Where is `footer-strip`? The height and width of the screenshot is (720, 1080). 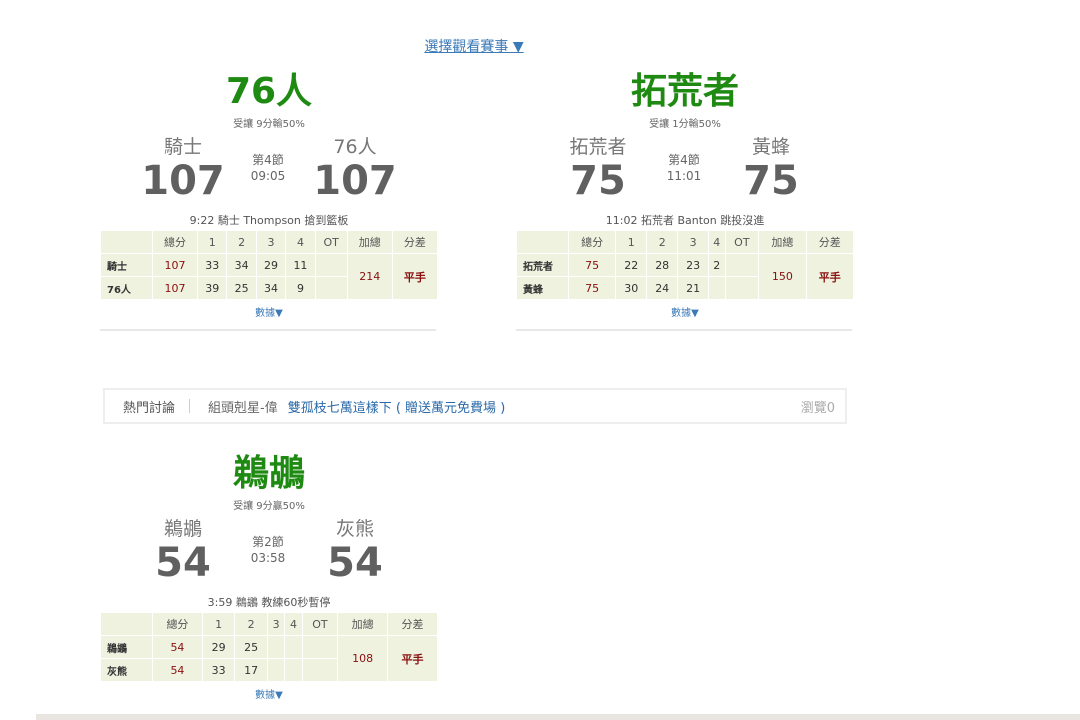 footer-strip is located at coordinates (558, 717).